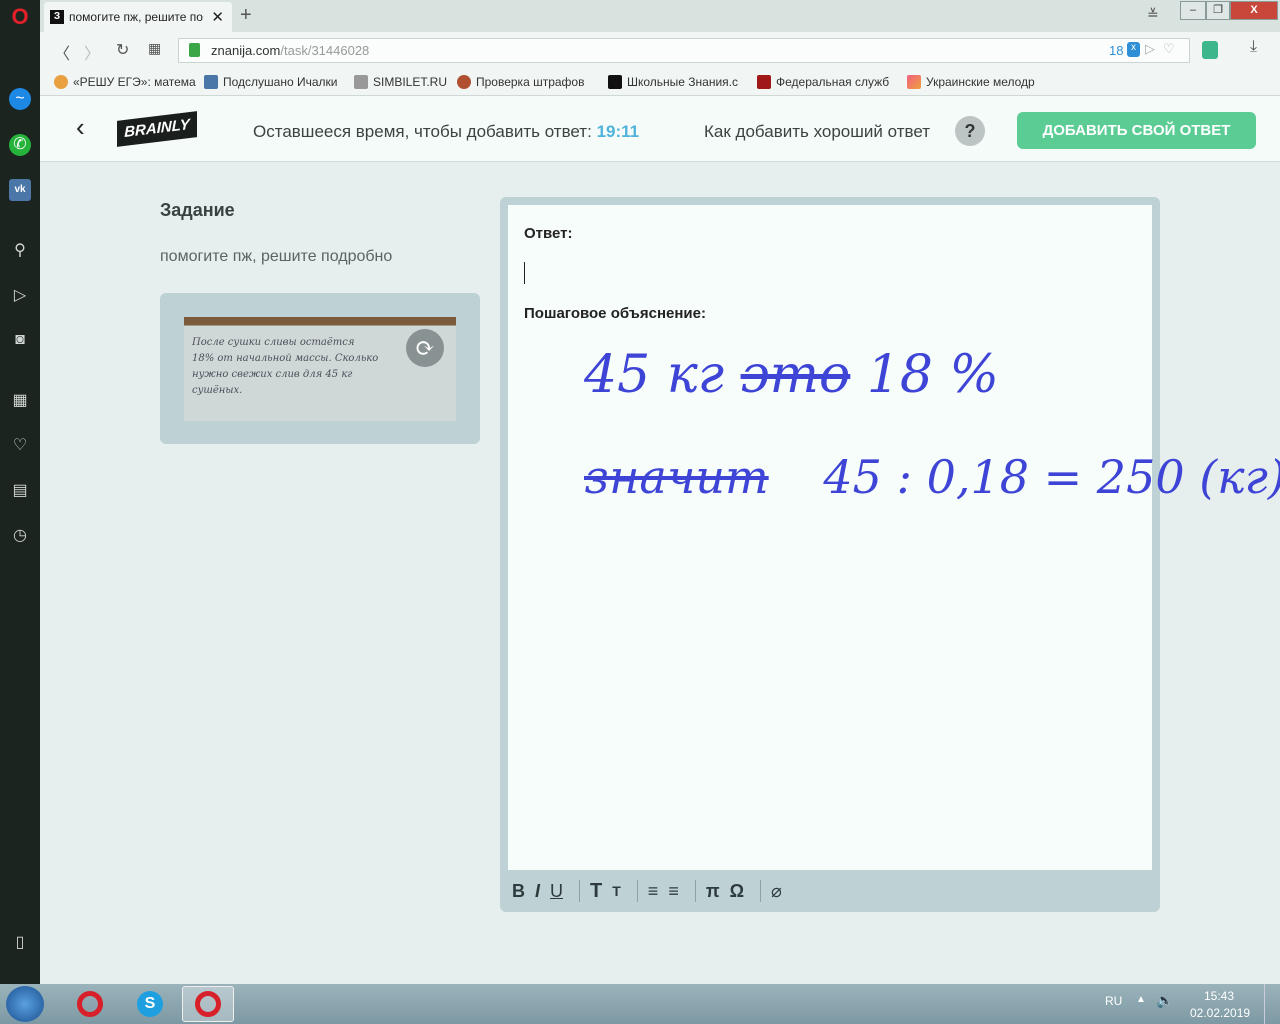 Image resolution: width=1280 pixels, height=1024 pixels. I want to click on bookmark-item: Подслушано Ичалки, so click(270, 82).